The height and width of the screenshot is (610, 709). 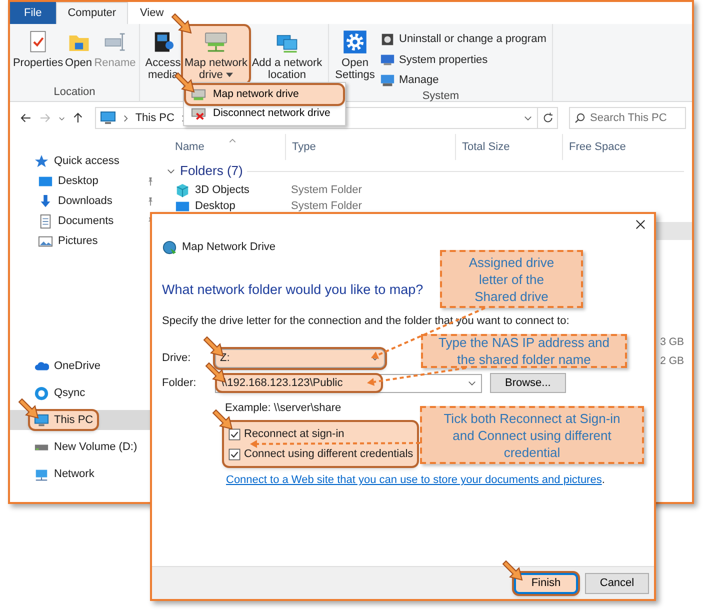 I want to click on close-icon, so click(x=640, y=224).